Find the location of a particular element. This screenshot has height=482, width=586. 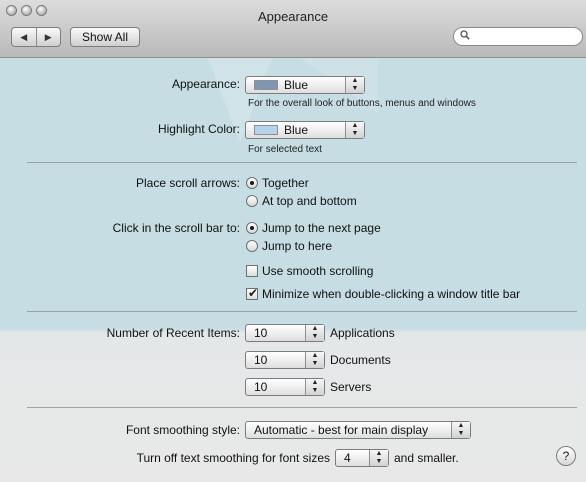

back-button: ◀ is located at coordinates (24, 37).